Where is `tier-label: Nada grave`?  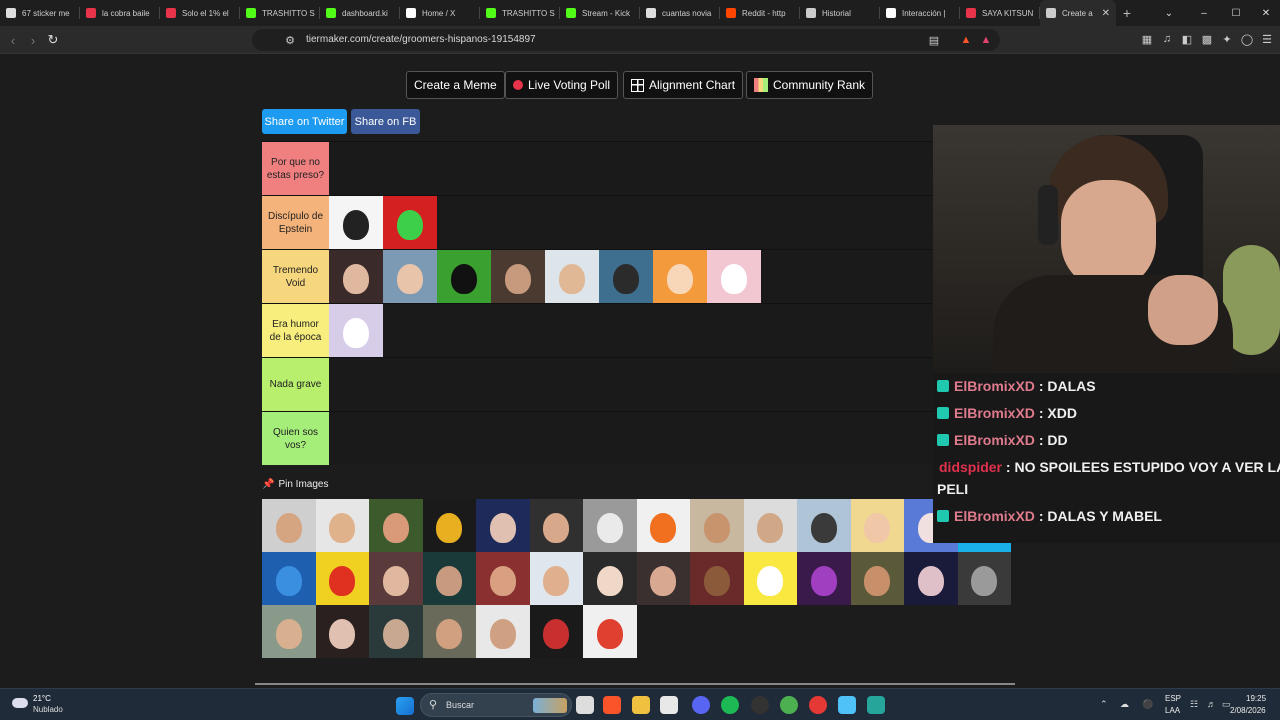 tier-label: Nada grave is located at coordinates (295, 384).